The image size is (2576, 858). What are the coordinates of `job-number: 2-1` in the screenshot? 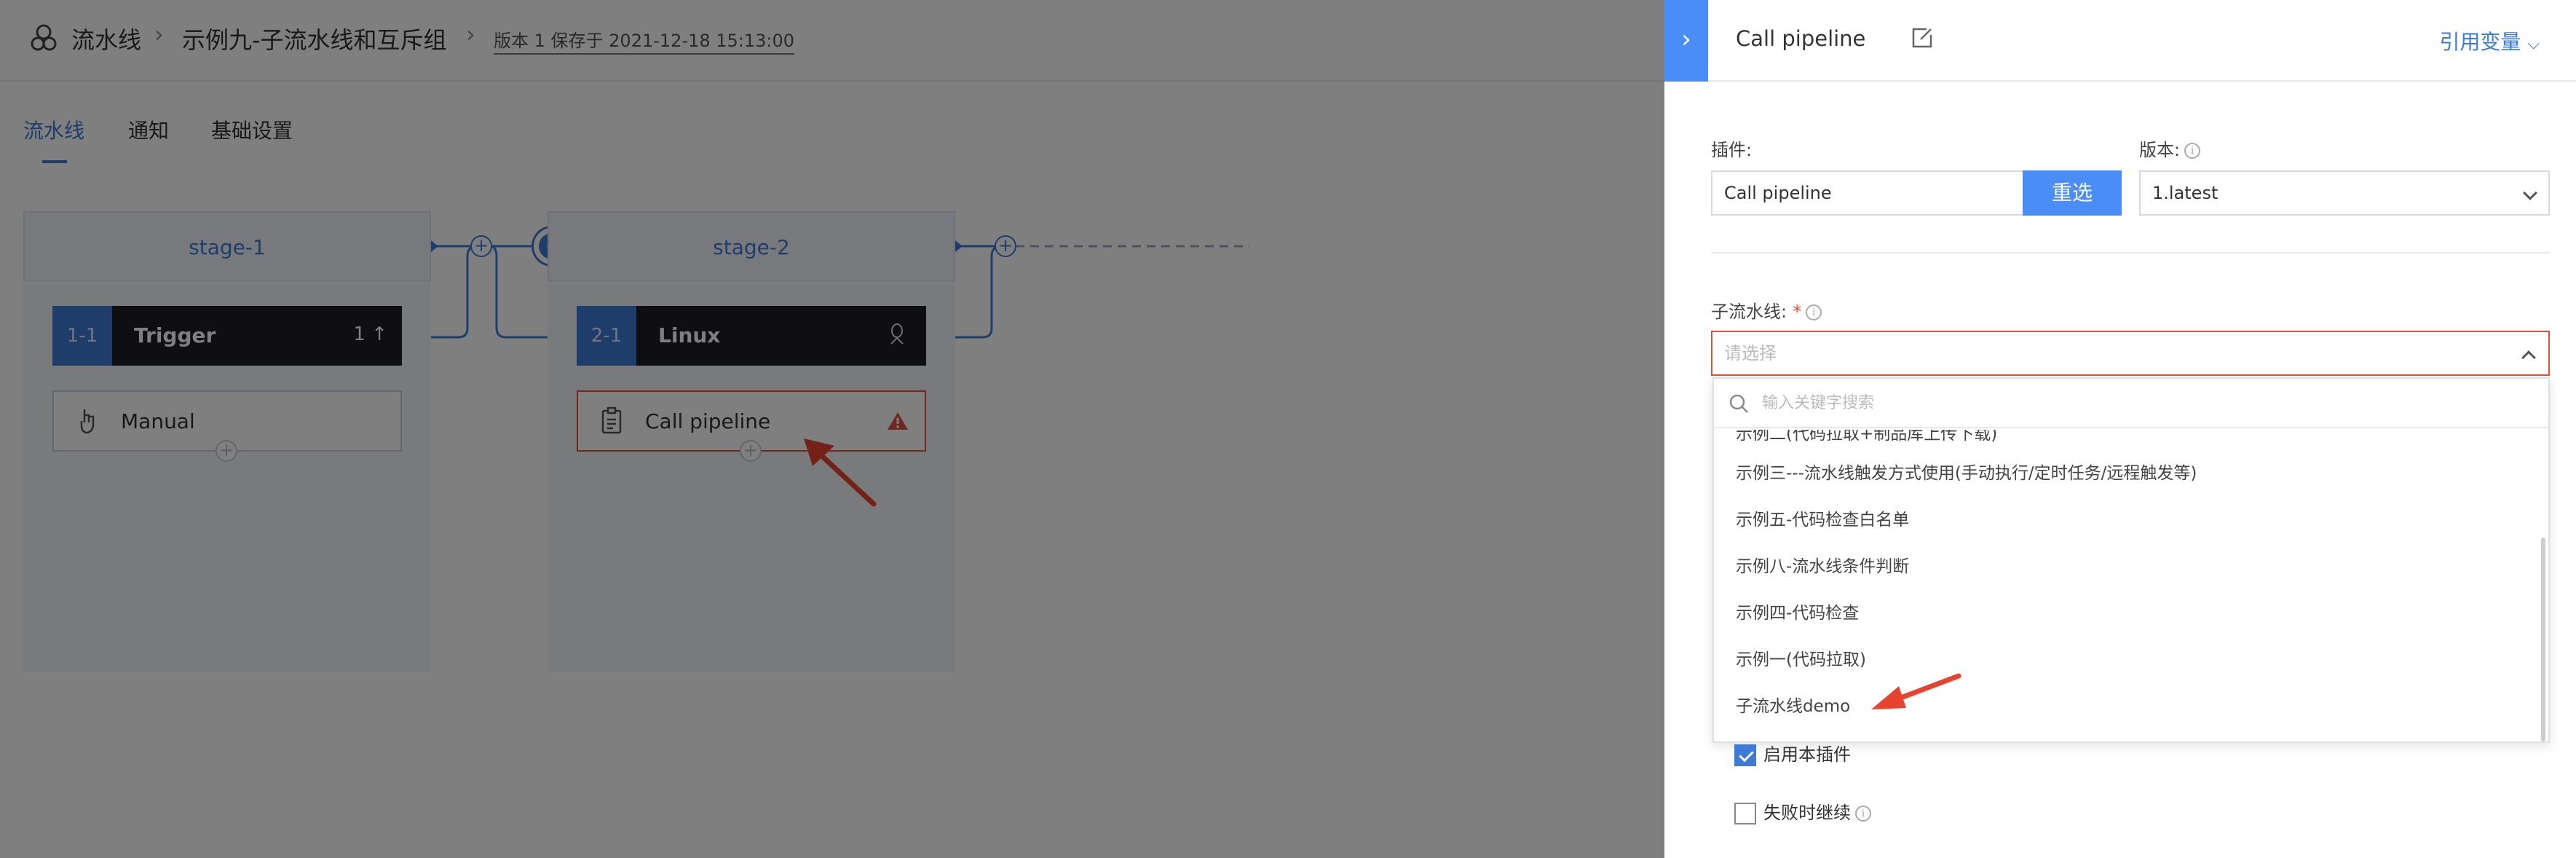 It's located at (607, 336).